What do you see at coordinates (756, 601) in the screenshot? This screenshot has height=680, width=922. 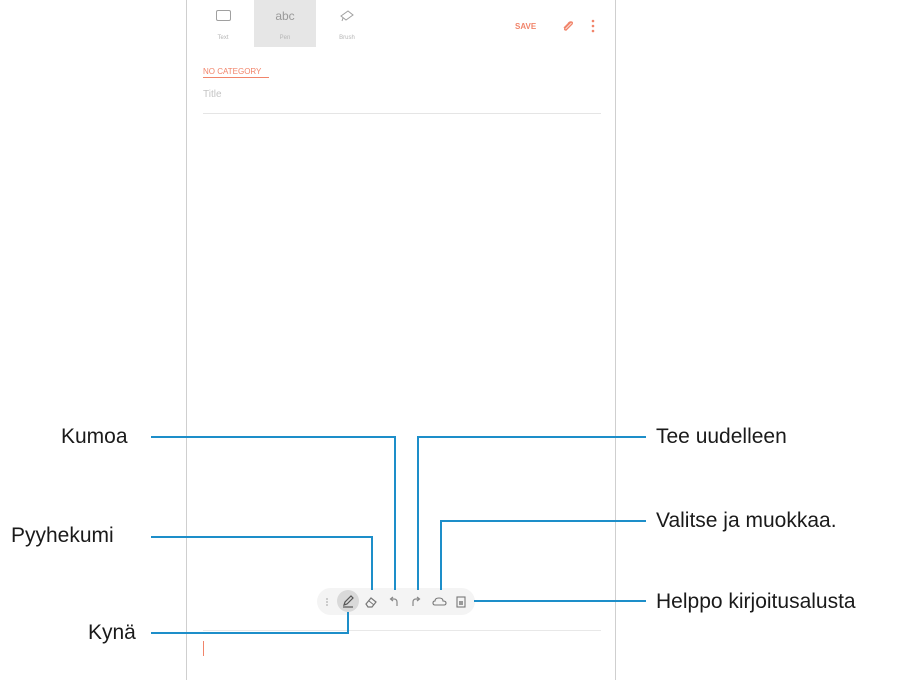 I see `callout-easy-pad: Helppo kirjoitusalusta` at bounding box center [756, 601].